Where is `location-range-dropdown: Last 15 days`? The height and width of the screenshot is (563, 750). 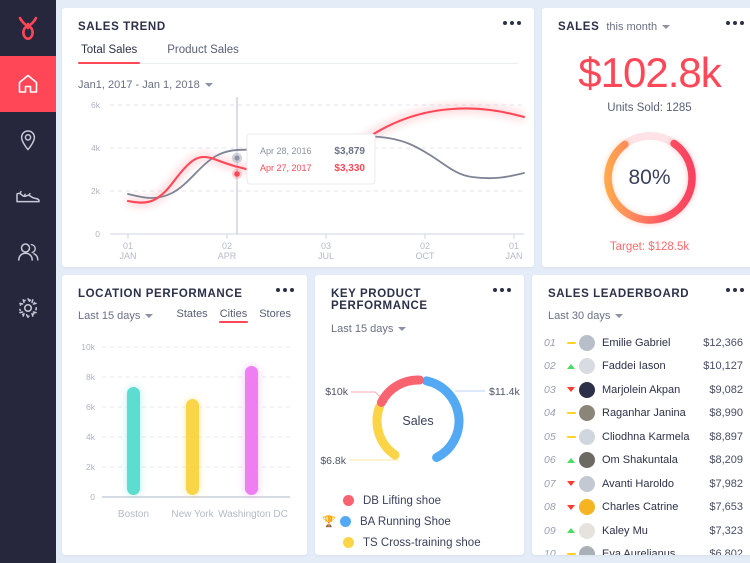 location-range-dropdown: Last 15 days is located at coordinates (116, 316).